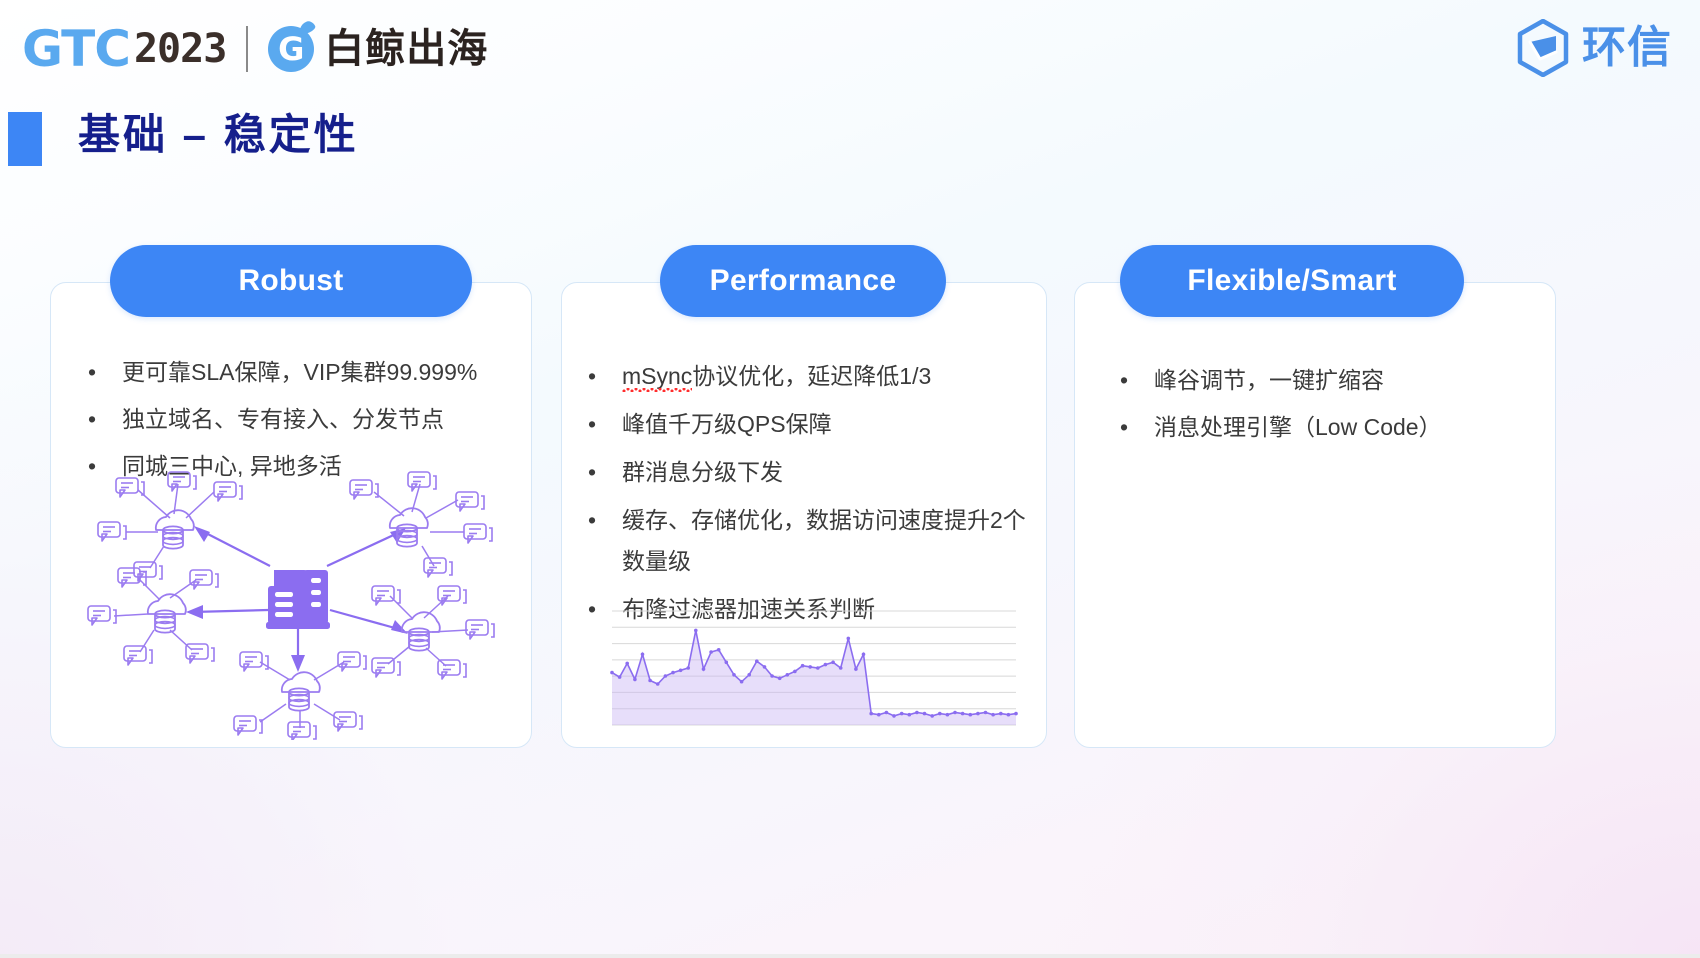 The height and width of the screenshot is (958, 1700). What do you see at coordinates (727, 423) in the screenshot?
I see `bullet-text: 峰值千万级QPS保障` at bounding box center [727, 423].